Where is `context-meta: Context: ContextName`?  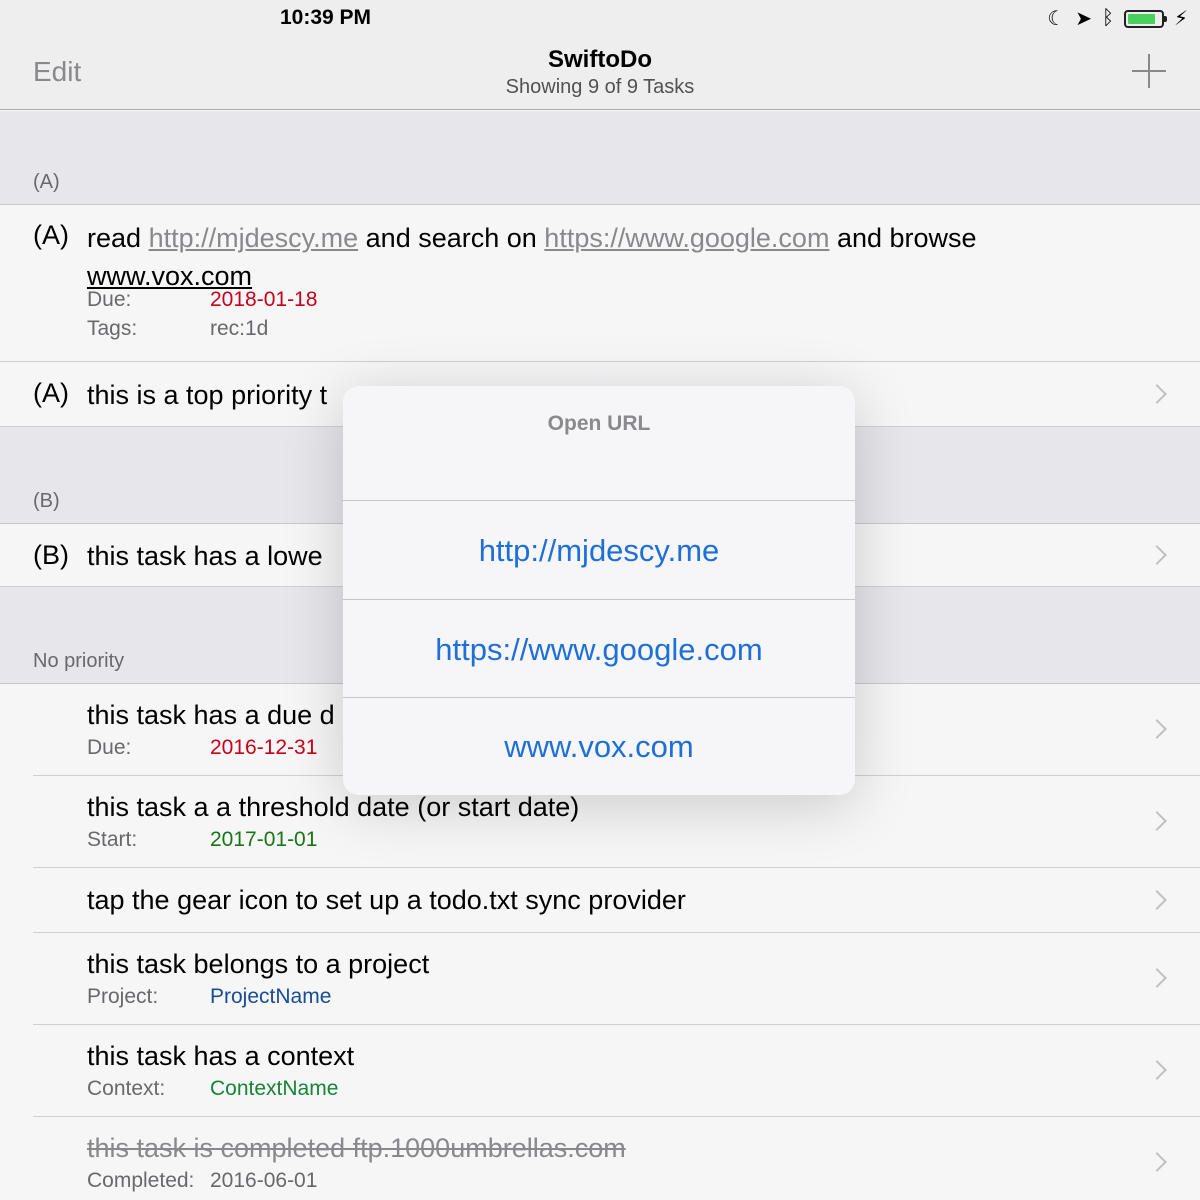 context-meta: Context: ContextName is located at coordinates (212, 1089).